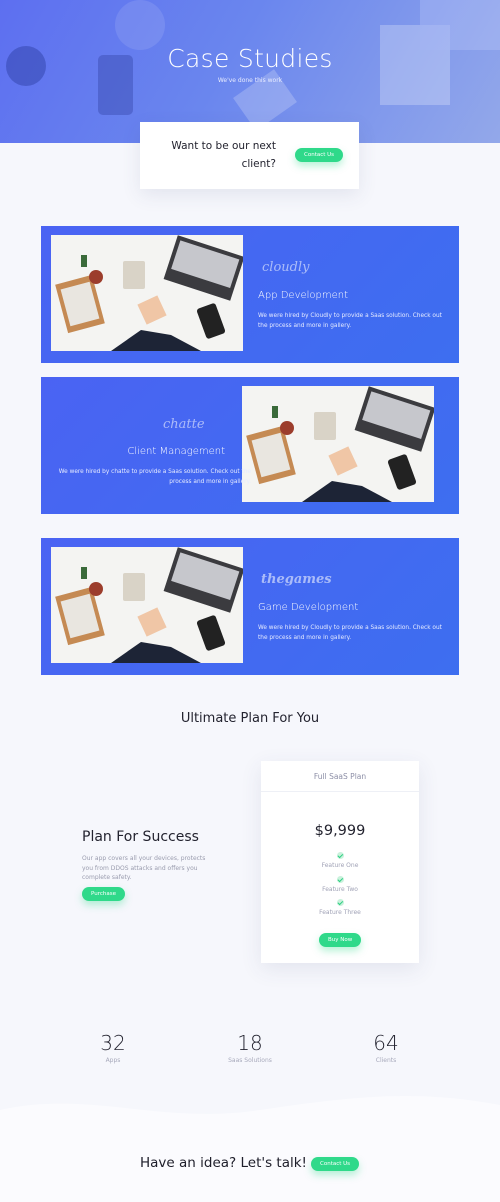 The height and width of the screenshot is (1202, 500). I want to click on cta-text-line1: Want to be our next, so click(223, 146).